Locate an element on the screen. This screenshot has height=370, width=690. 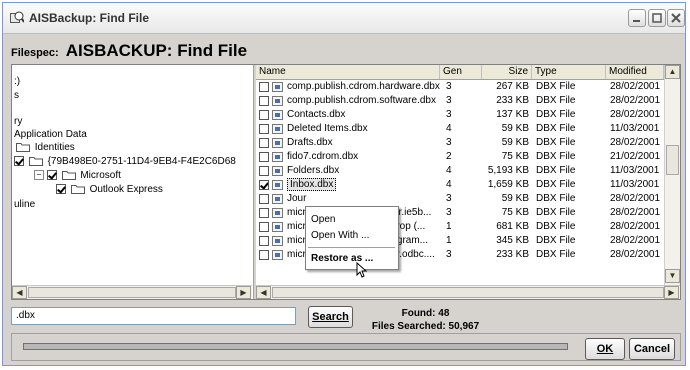
table-row: Folders.dbx 4 5,193 KB DBX File 11/03/2001 is located at coordinates (466, 171).